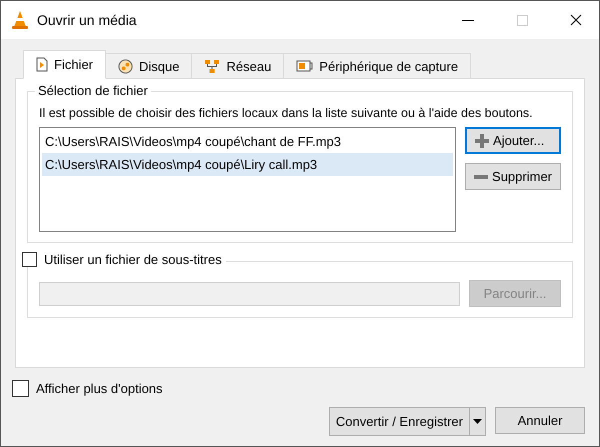 The width and height of the screenshot is (600, 447). What do you see at coordinates (540, 420) in the screenshot?
I see `cancel-button: Annuler` at bounding box center [540, 420].